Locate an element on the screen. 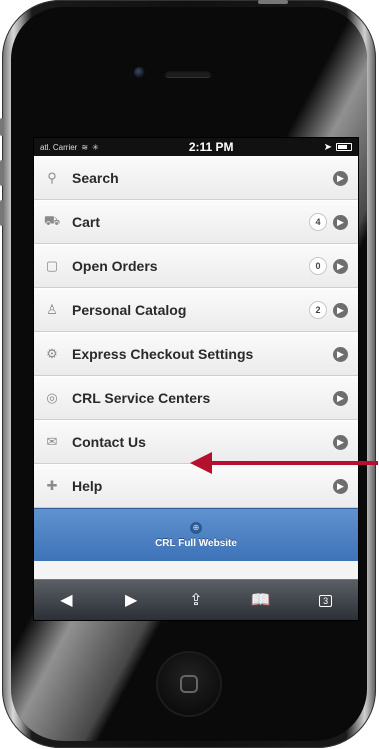 The image size is (379, 749). crl-full-website-button: ⊕ CRL Full Website is located at coordinates (196, 534).